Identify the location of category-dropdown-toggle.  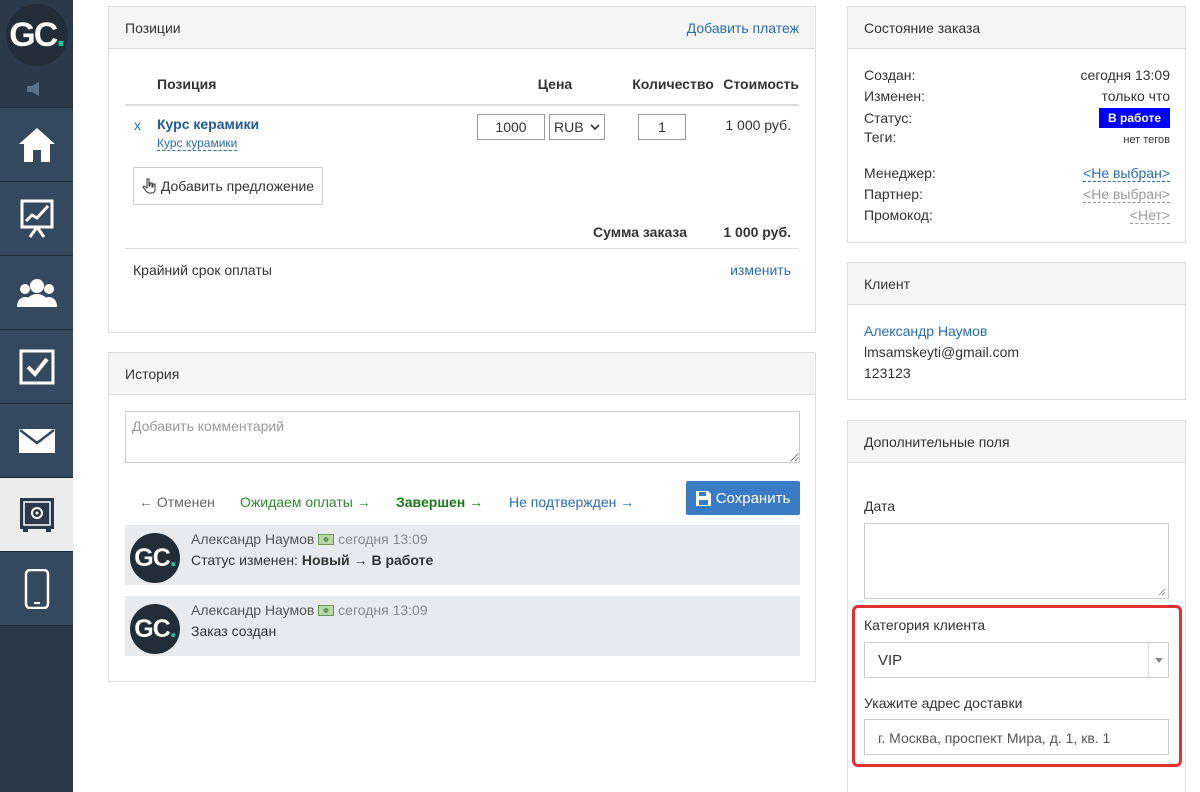
(1158, 660).